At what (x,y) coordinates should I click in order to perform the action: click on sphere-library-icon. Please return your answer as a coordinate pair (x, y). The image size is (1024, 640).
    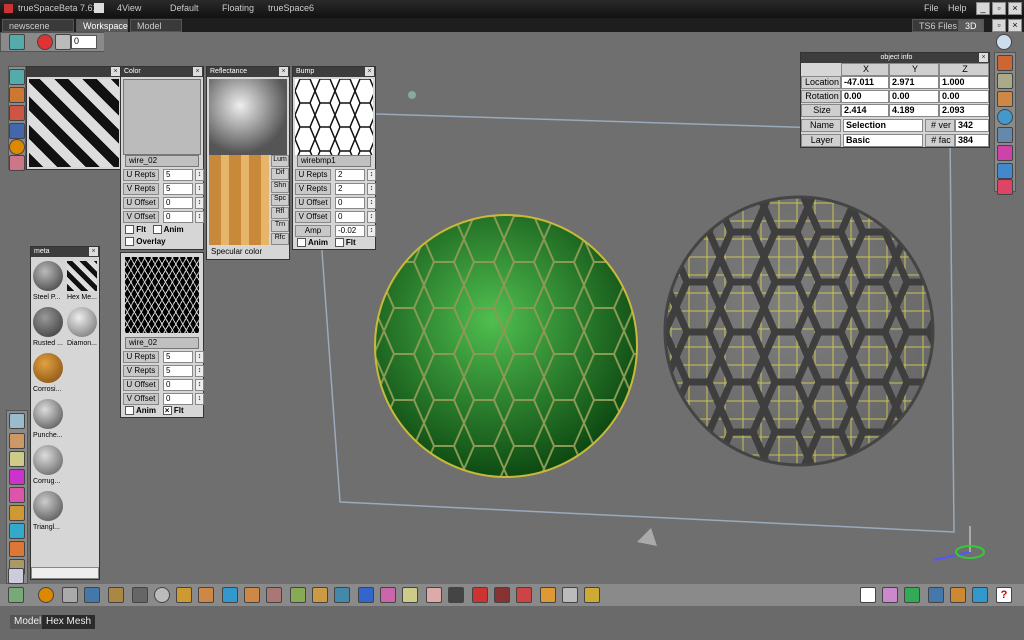
    Looking at the image, I should click on (1005, 81).